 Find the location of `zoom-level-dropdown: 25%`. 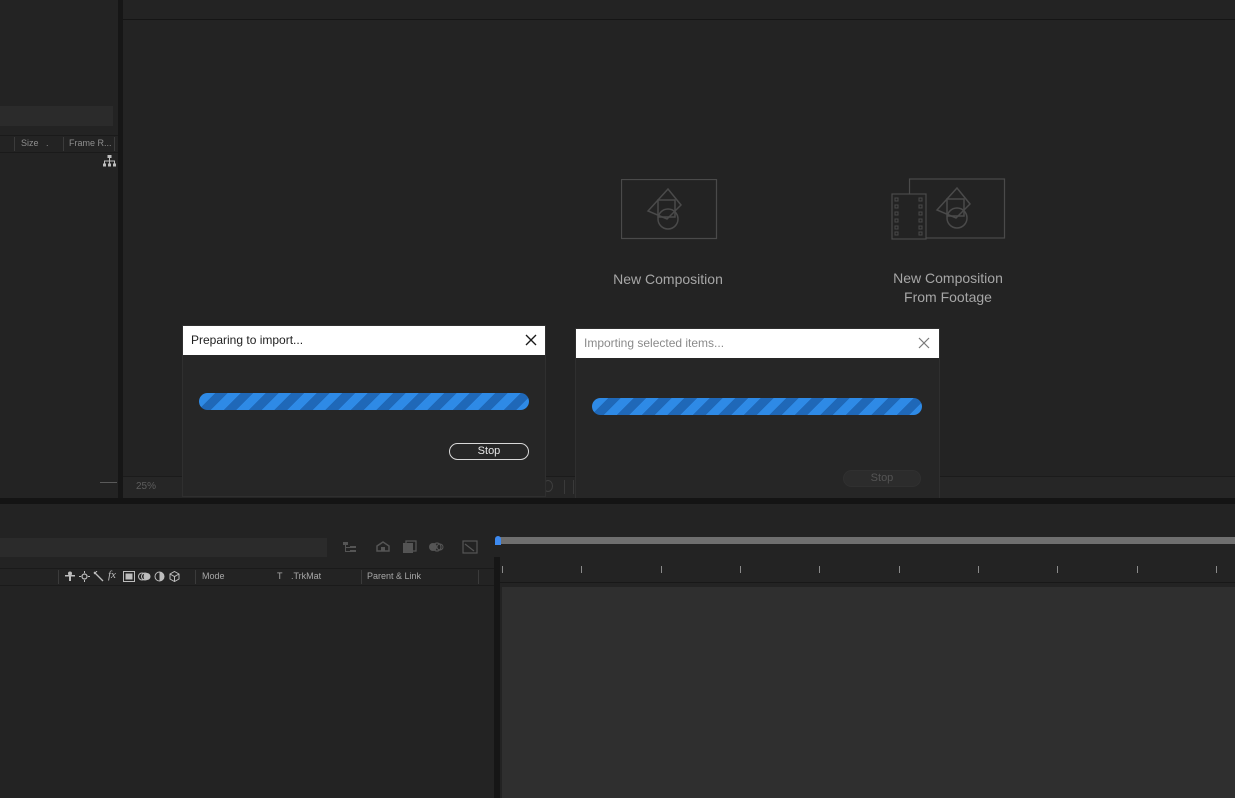

zoom-level-dropdown: 25% is located at coordinates (146, 486).